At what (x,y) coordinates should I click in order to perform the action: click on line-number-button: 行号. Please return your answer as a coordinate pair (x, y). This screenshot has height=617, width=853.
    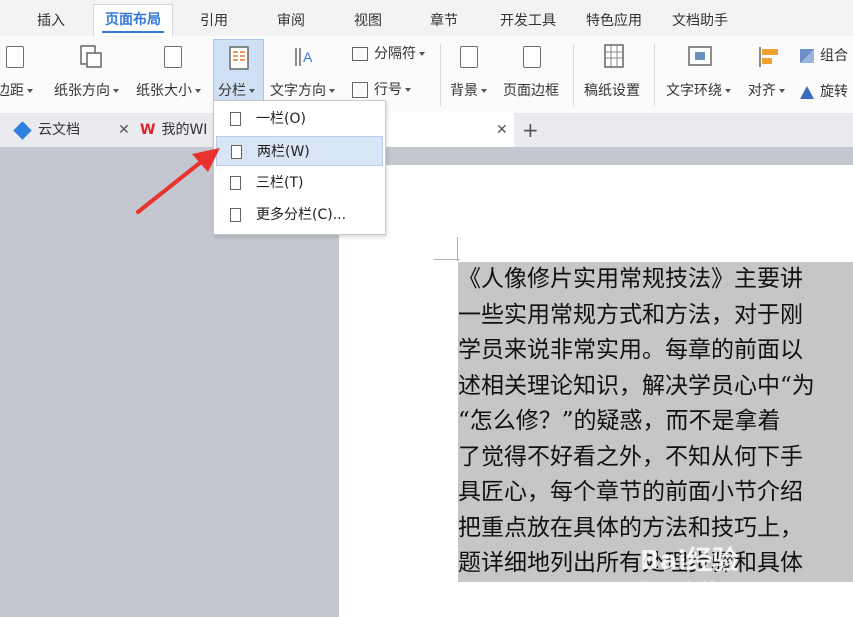
    Looking at the image, I should click on (381, 89).